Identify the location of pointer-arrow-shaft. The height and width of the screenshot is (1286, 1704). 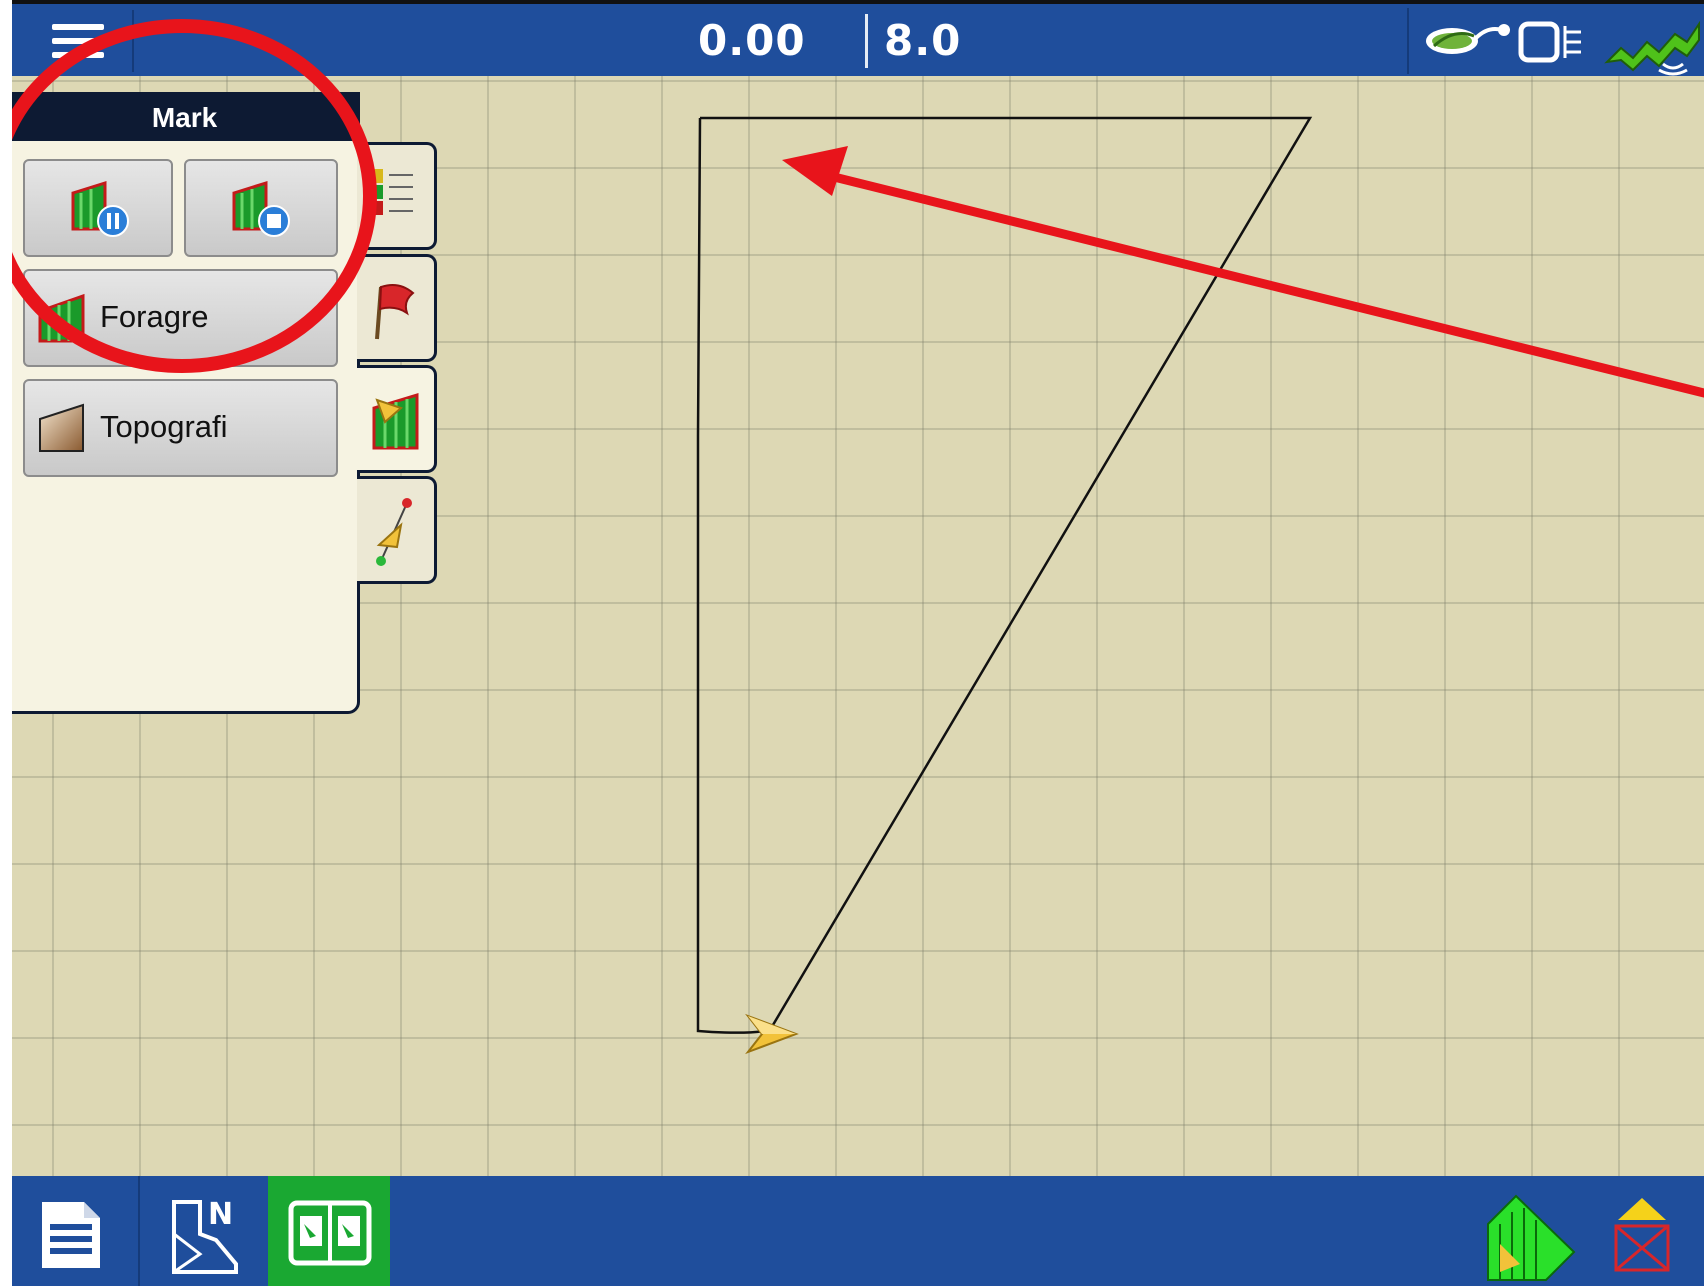
(1262, 283).